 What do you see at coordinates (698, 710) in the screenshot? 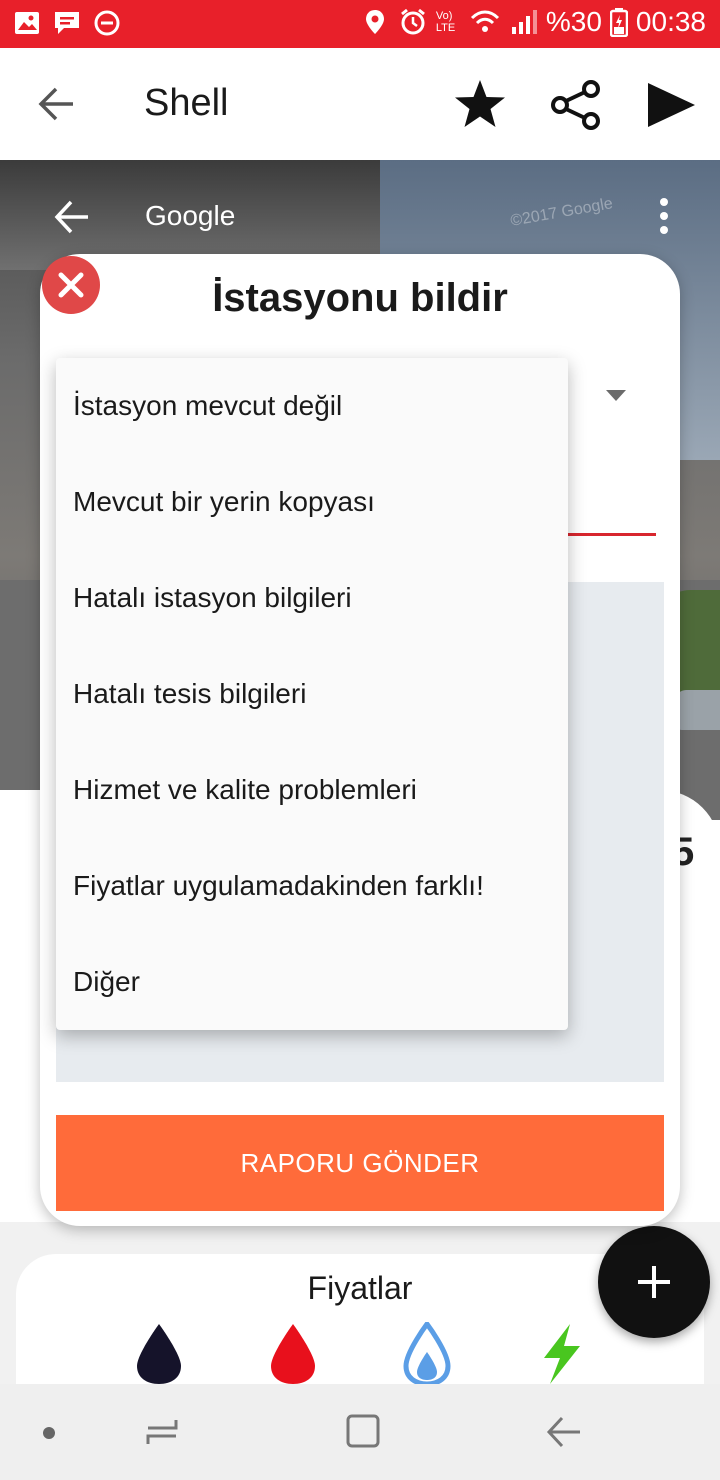
I see `street-view-car` at bounding box center [698, 710].